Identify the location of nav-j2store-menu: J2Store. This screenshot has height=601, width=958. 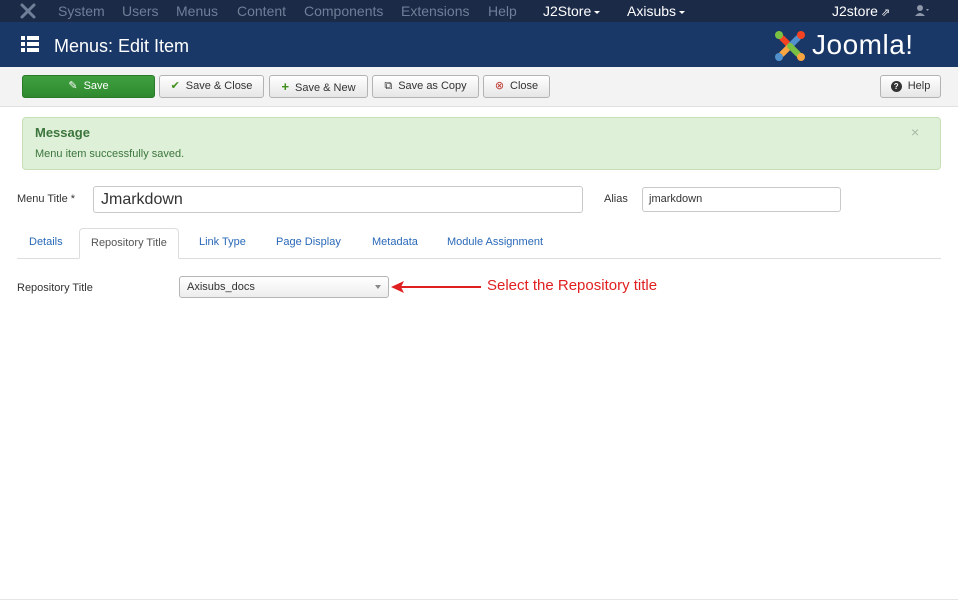
(572, 11).